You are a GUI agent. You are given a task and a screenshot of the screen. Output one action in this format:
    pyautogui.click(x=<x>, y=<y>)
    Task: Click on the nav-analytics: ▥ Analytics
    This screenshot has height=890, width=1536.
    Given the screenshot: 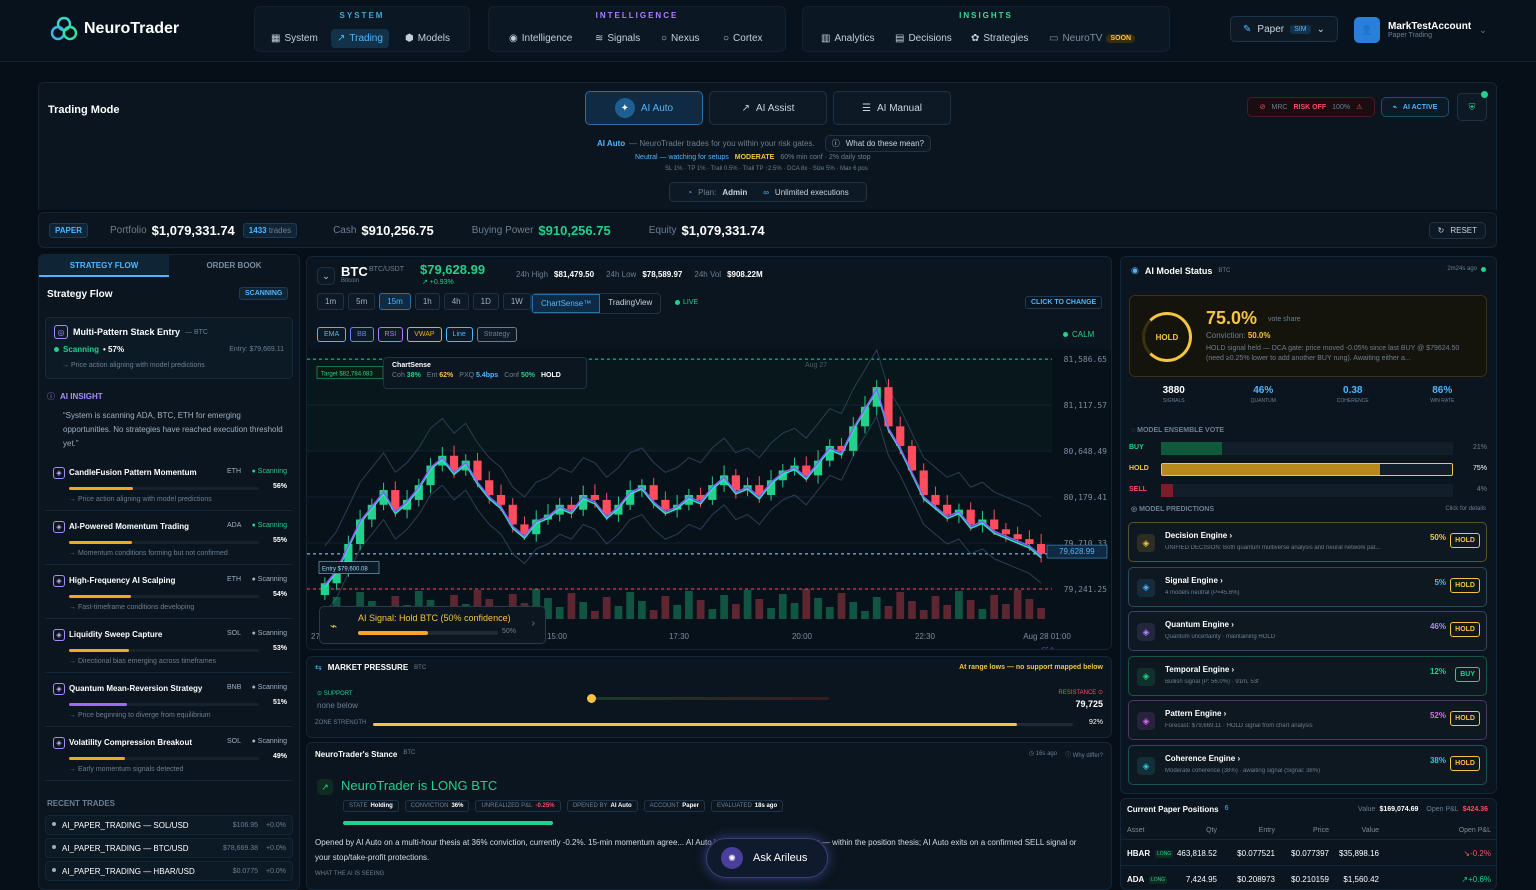 What is the action you would take?
    pyautogui.click(x=847, y=38)
    